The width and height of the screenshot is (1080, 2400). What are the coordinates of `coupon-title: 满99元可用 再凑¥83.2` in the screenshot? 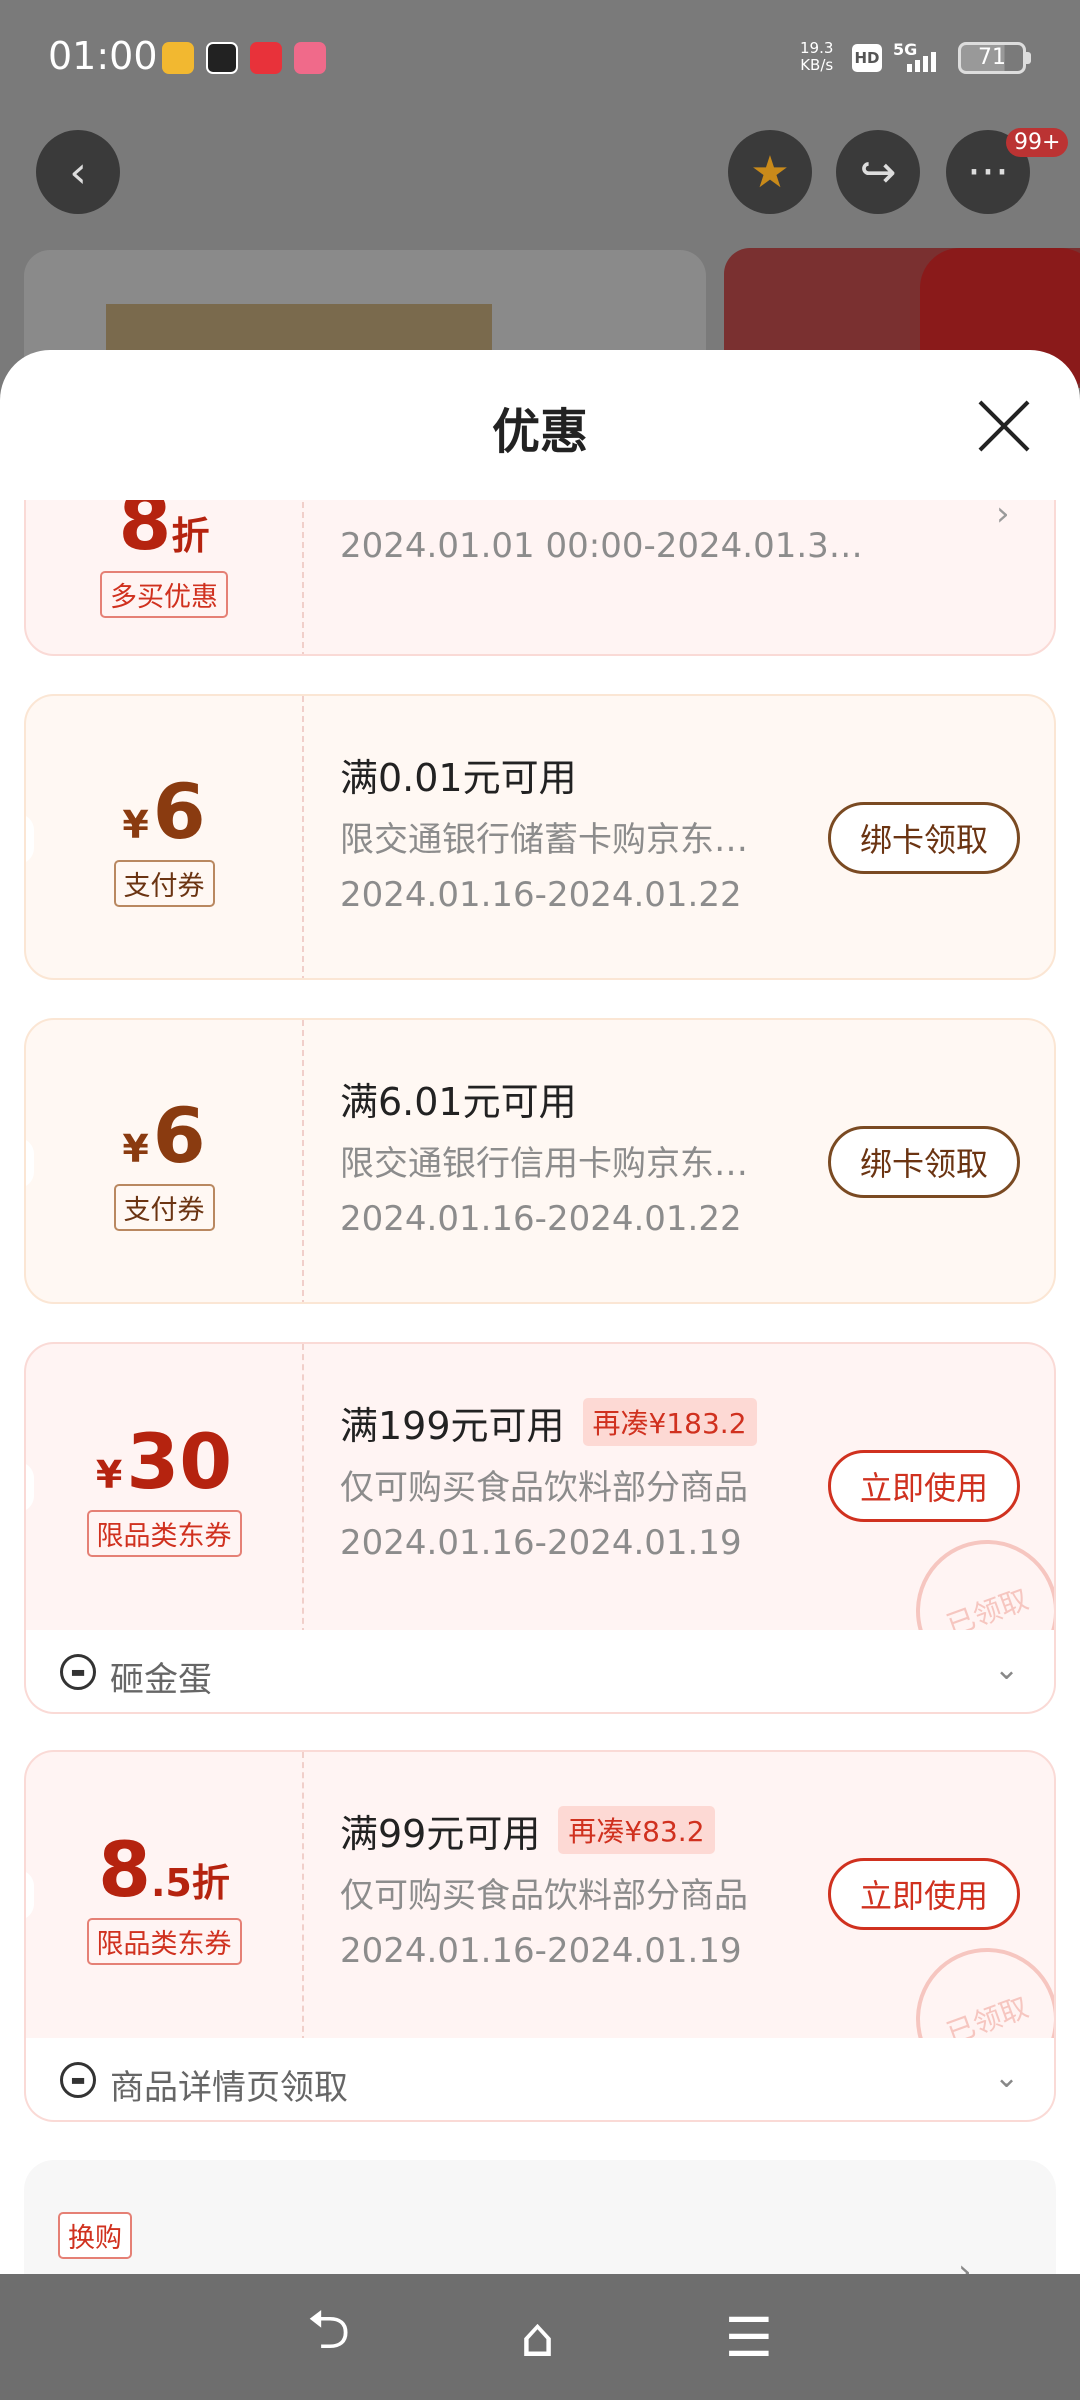 It's located at (560, 1831).